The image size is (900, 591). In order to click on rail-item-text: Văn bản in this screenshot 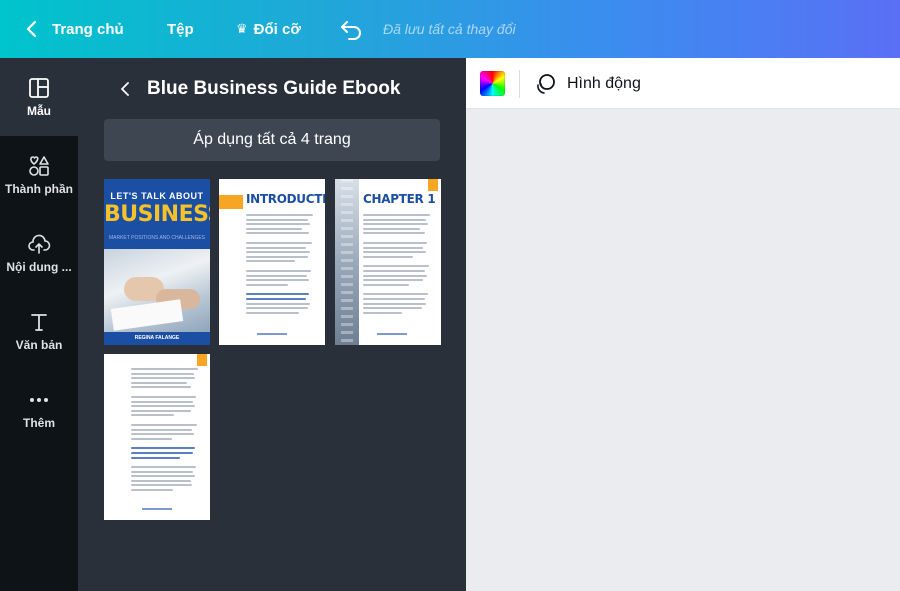, I will do `click(39, 331)`.